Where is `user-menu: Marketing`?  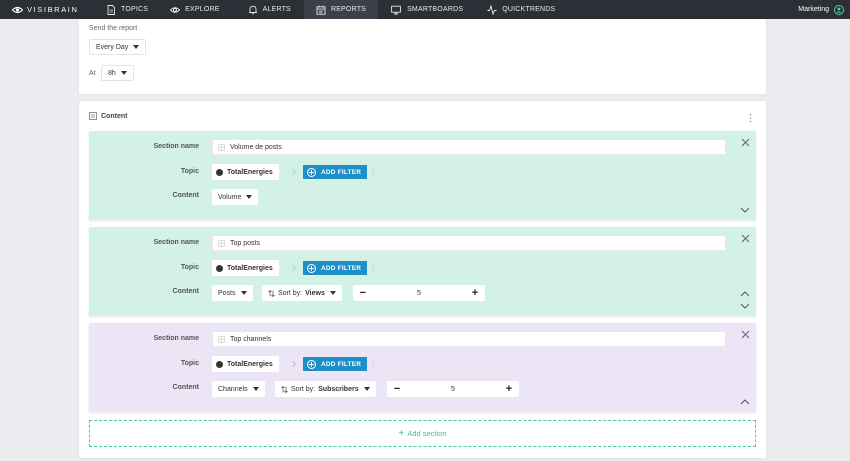 user-menu: Marketing is located at coordinates (821, 9).